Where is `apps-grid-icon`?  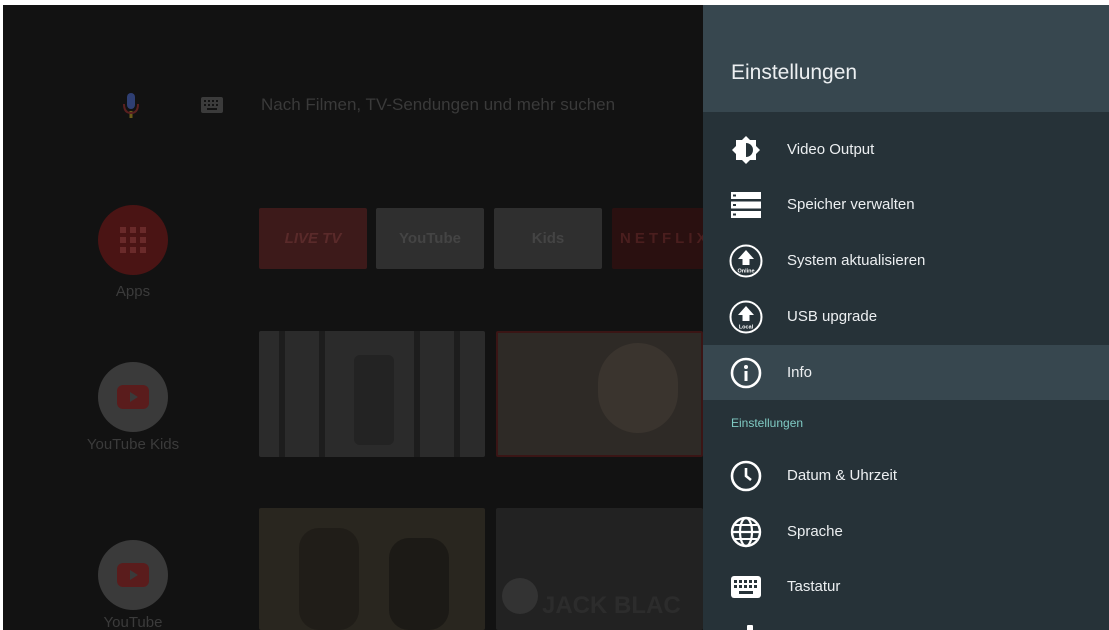
apps-grid-icon is located at coordinates (133, 240).